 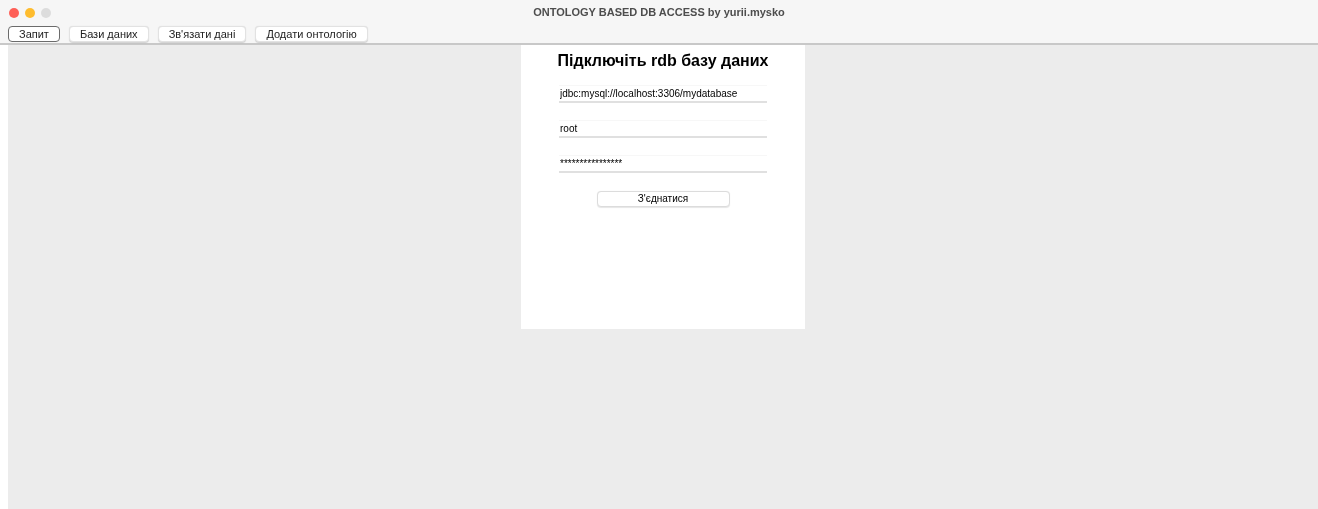 What do you see at coordinates (14, 12) in the screenshot?
I see `close-icon` at bounding box center [14, 12].